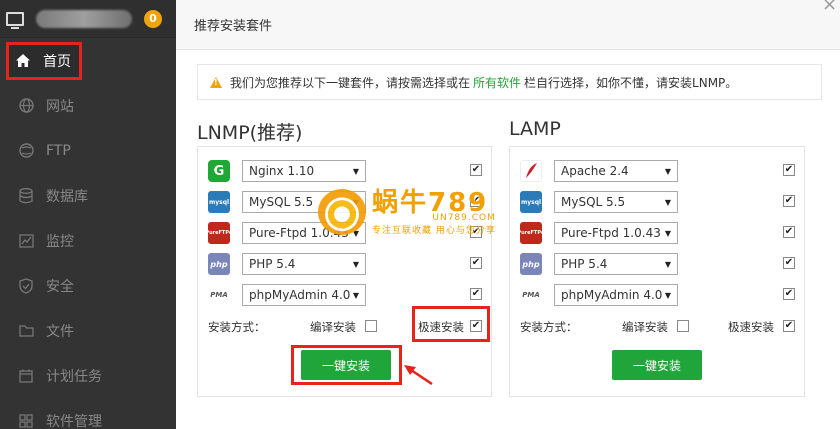 Image resolution: width=840 pixels, height=429 pixels. Describe the element at coordinates (346, 365) in the screenshot. I see `annotation-install-button-highlight` at that location.